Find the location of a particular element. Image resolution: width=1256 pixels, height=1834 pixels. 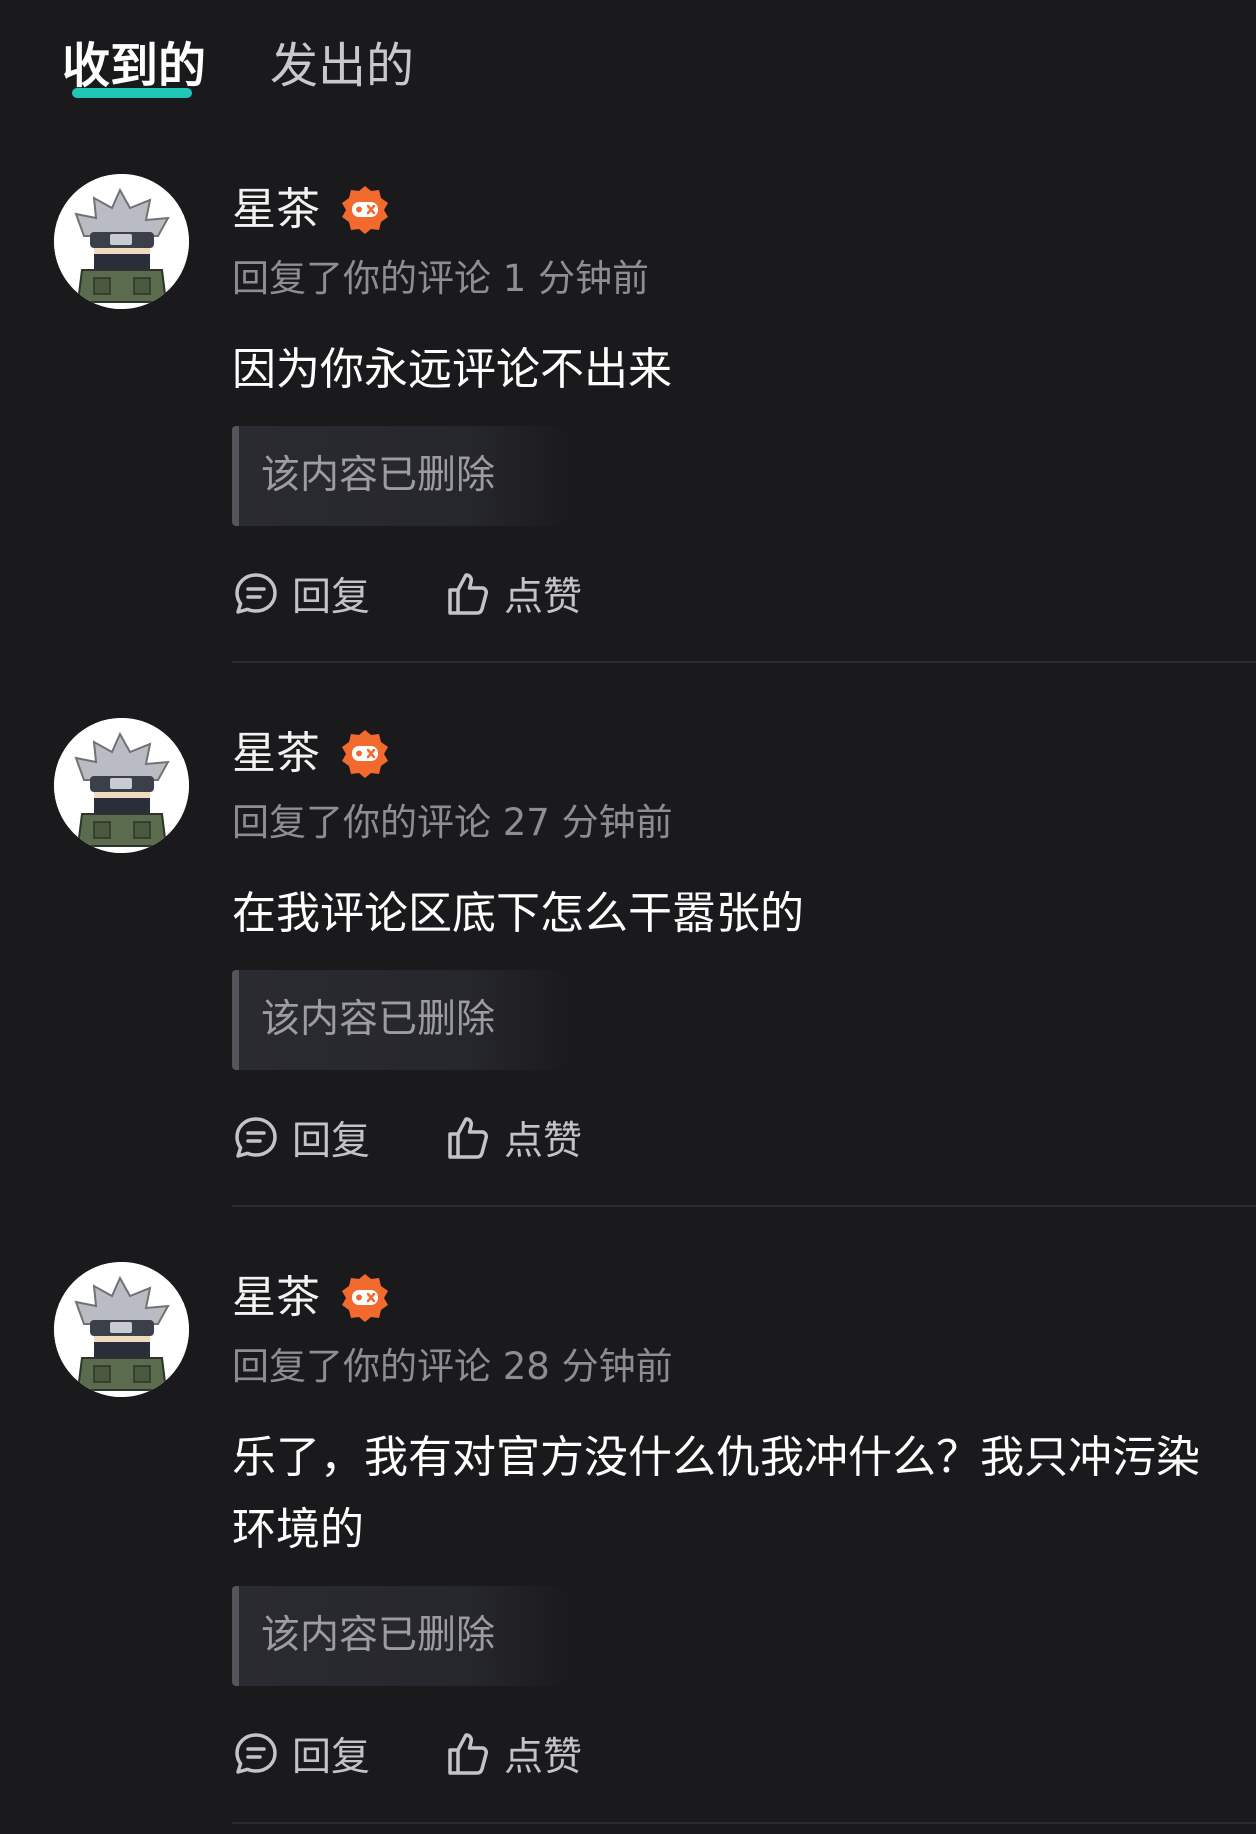

comment-text: 乐了，我有对官方没什么仇我冲什么？我只冲污染环境的 is located at coordinates (716, 1493).